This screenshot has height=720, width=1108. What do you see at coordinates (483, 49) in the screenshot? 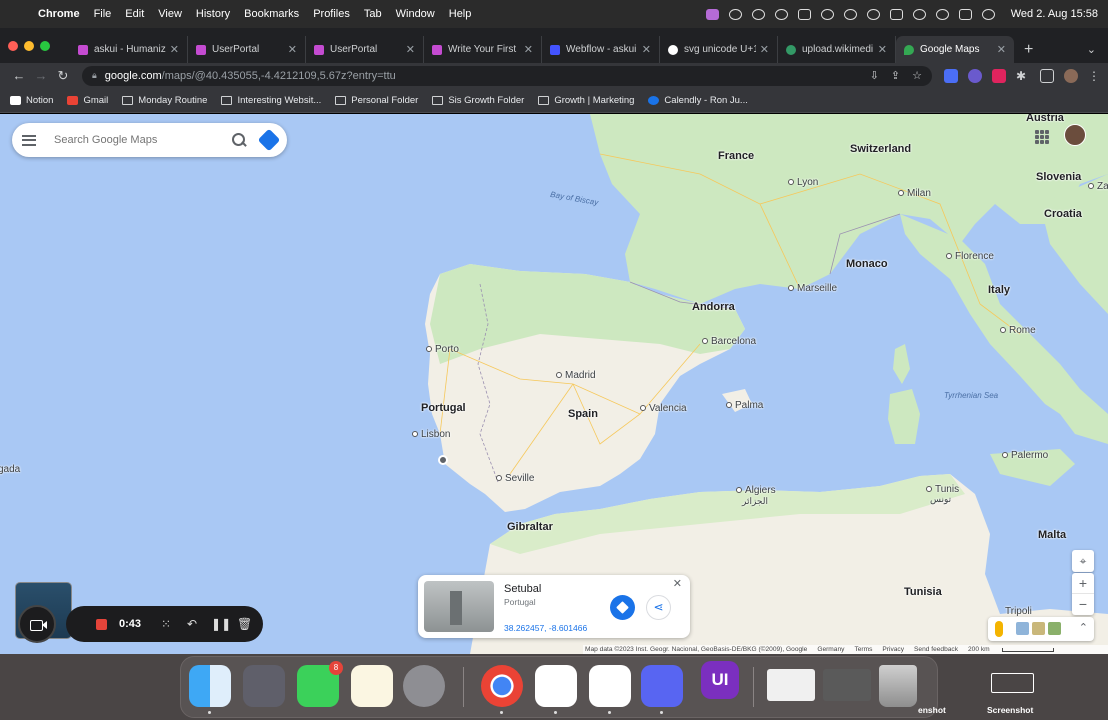
I see `tab-write-first: Write Your First ✕` at bounding box center [483, 49].